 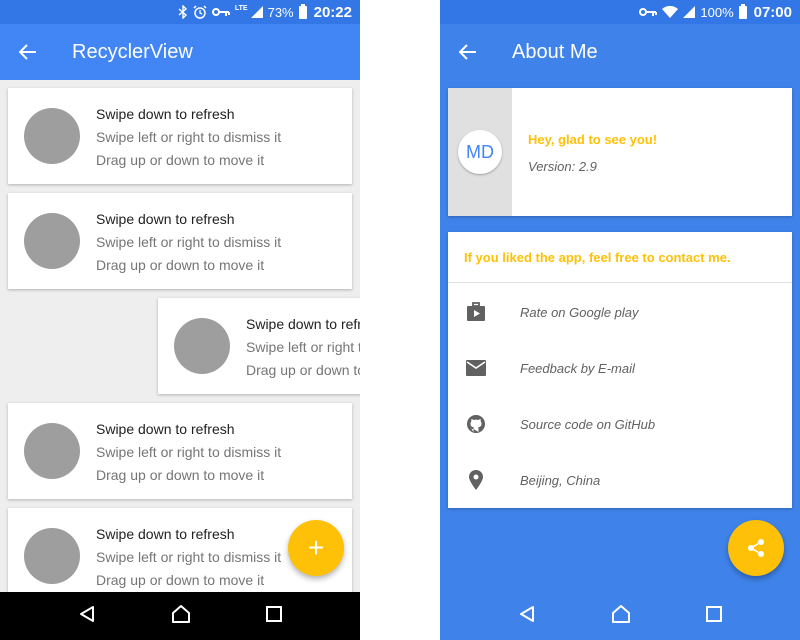 What do you see at coordinates (476, 480) in the screenshot?
I see `location-icon` at bounding box center [476, 480].